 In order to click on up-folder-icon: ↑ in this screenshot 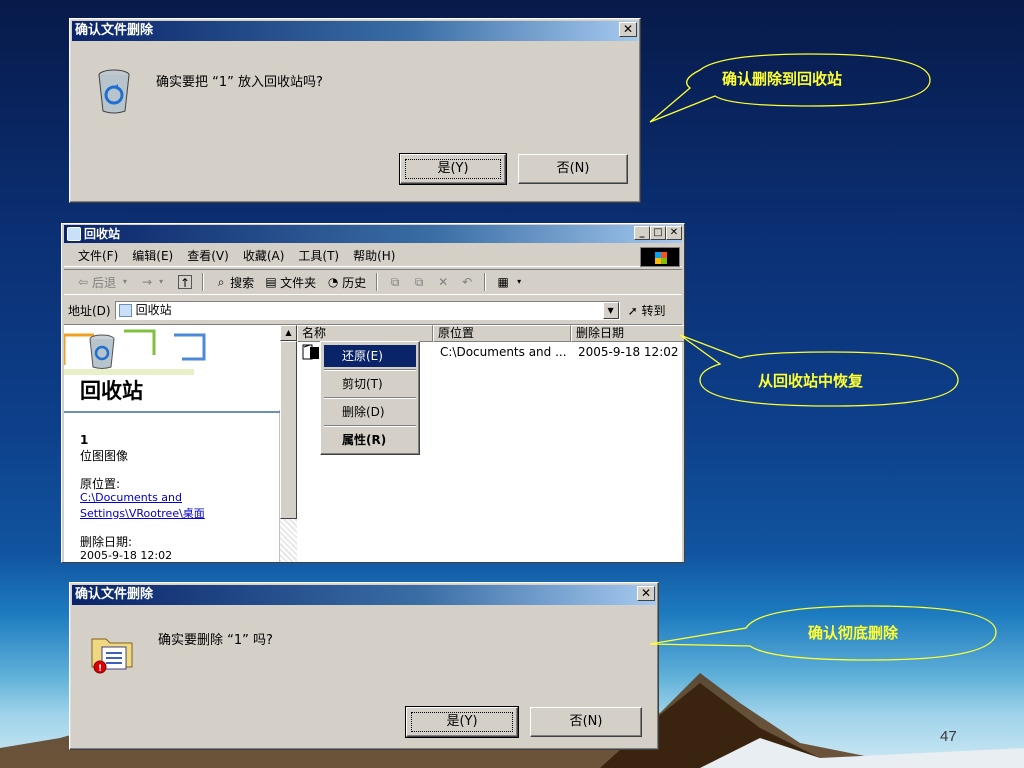, I will do `click(185, 282)`.